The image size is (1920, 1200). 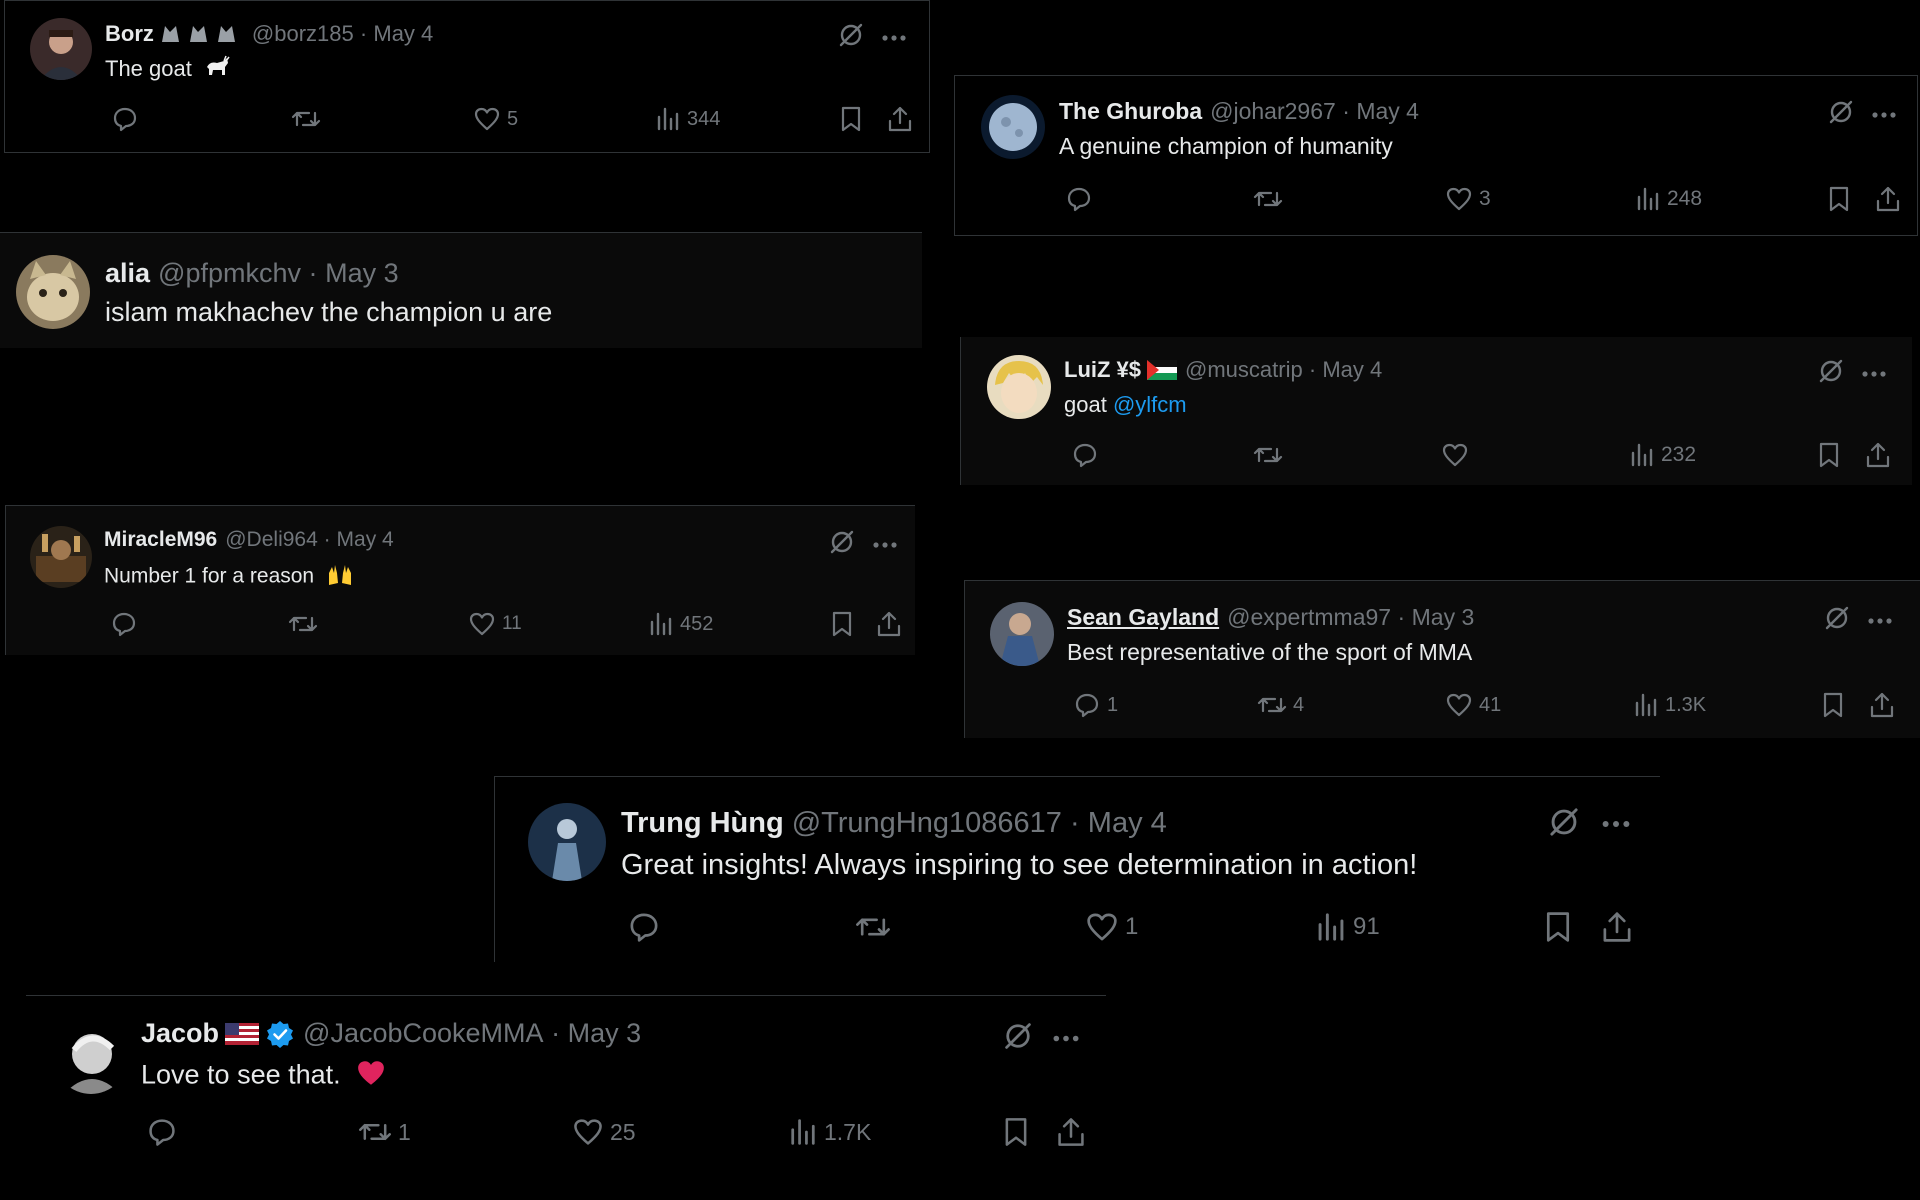 What do you see at coordinates (306, 119) in the screenshot?
I see `repost-icon` at bounding box center [306, 119].